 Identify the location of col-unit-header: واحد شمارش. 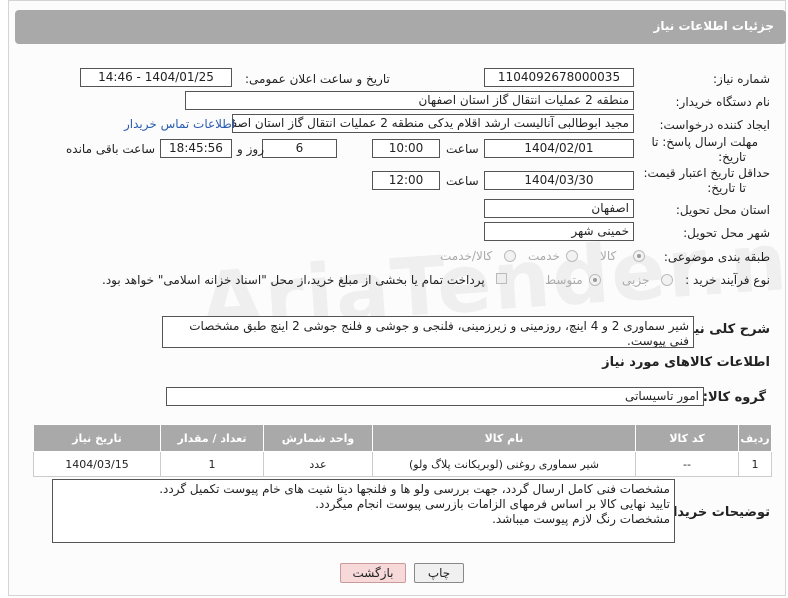
(318, 438).